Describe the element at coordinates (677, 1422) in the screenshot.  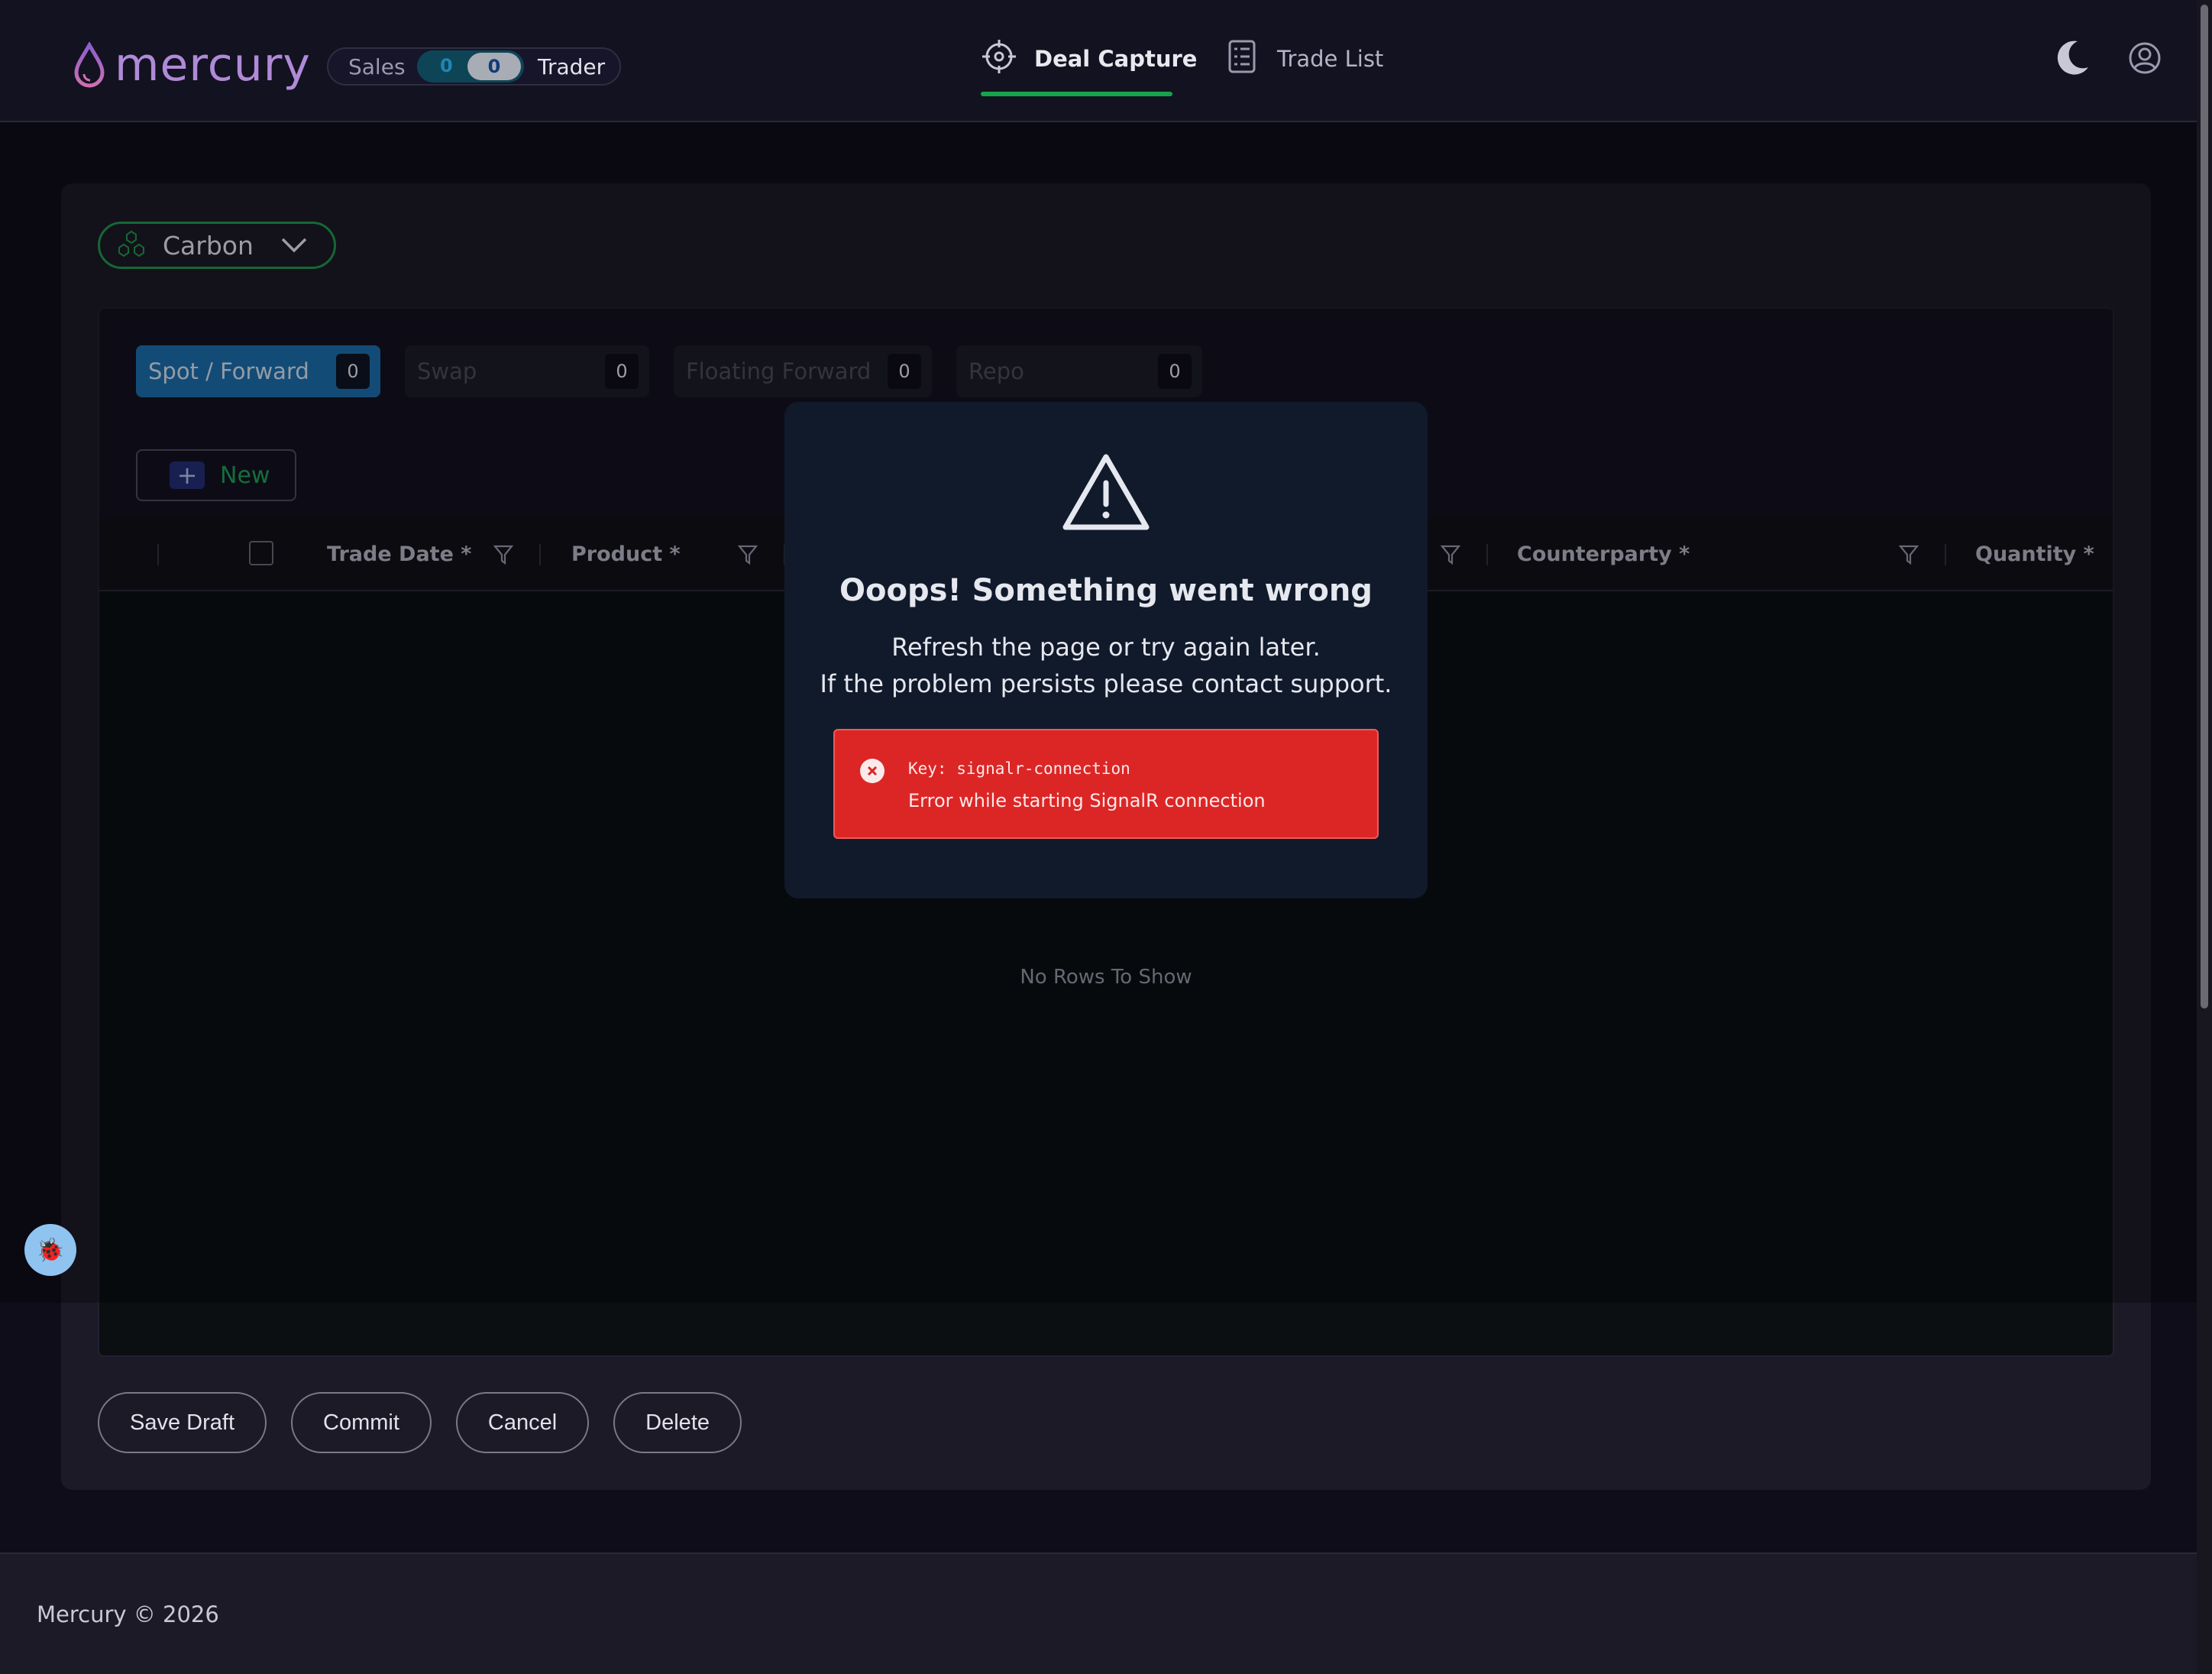
I see `delete-button: Delete` at that location.